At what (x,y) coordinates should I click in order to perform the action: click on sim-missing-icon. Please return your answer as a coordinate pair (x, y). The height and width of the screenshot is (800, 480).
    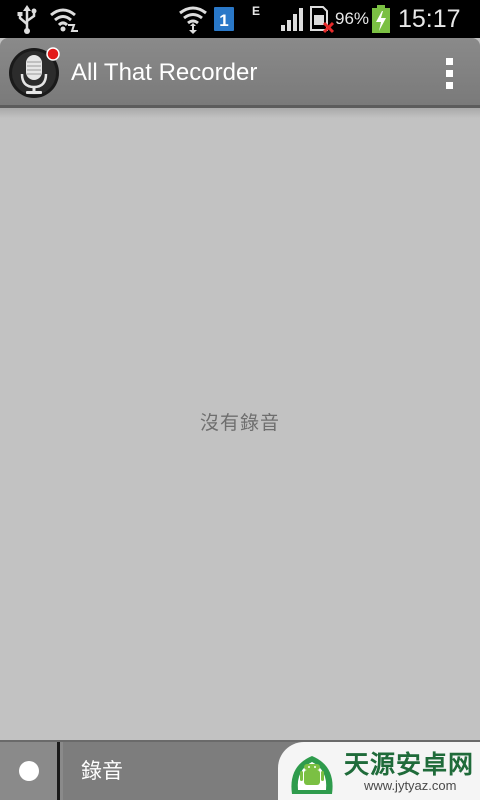
    Looking at the image, I should click on (322, 19).